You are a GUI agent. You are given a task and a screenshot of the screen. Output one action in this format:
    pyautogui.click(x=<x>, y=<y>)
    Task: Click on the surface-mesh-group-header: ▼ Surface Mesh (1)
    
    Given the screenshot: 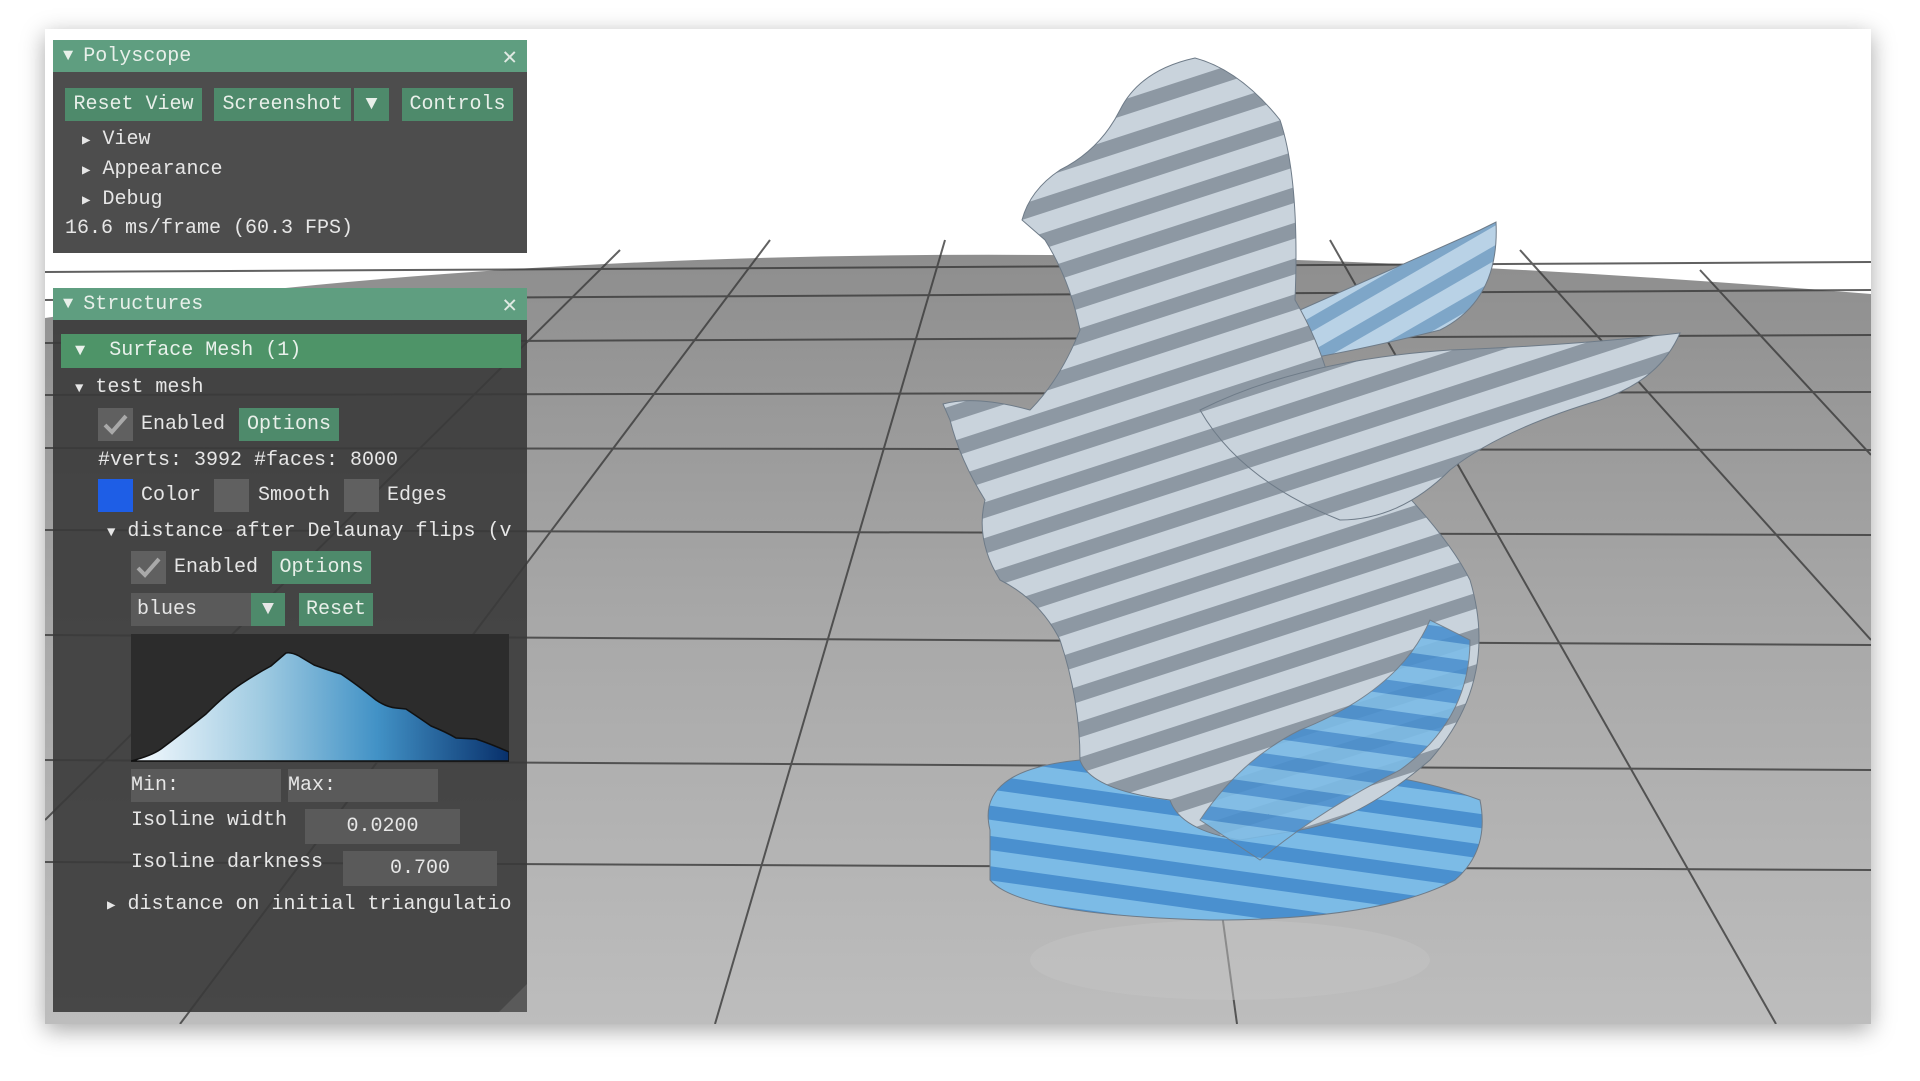 What is the action you would take?
    pyautogui.click(x=291, y=351)
    